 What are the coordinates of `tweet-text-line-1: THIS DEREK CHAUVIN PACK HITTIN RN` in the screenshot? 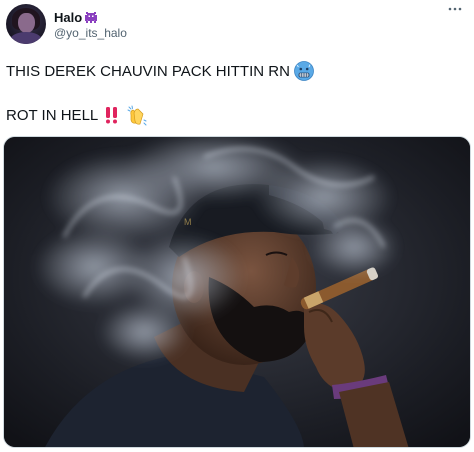 It's located at (160, 71).